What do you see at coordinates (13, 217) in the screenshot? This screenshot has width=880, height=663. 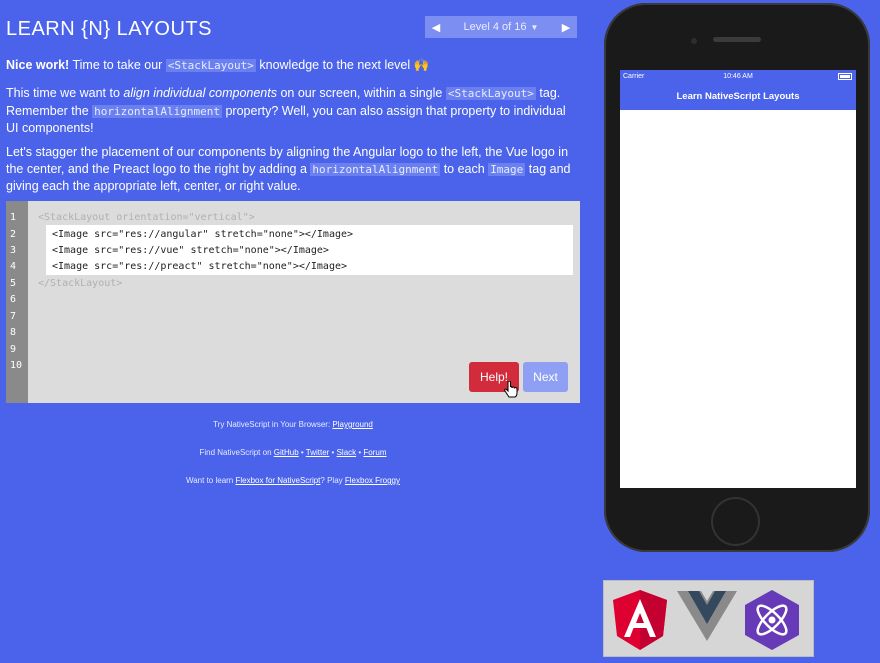 I see `line-number: 1` at bounding box center [13, 217].